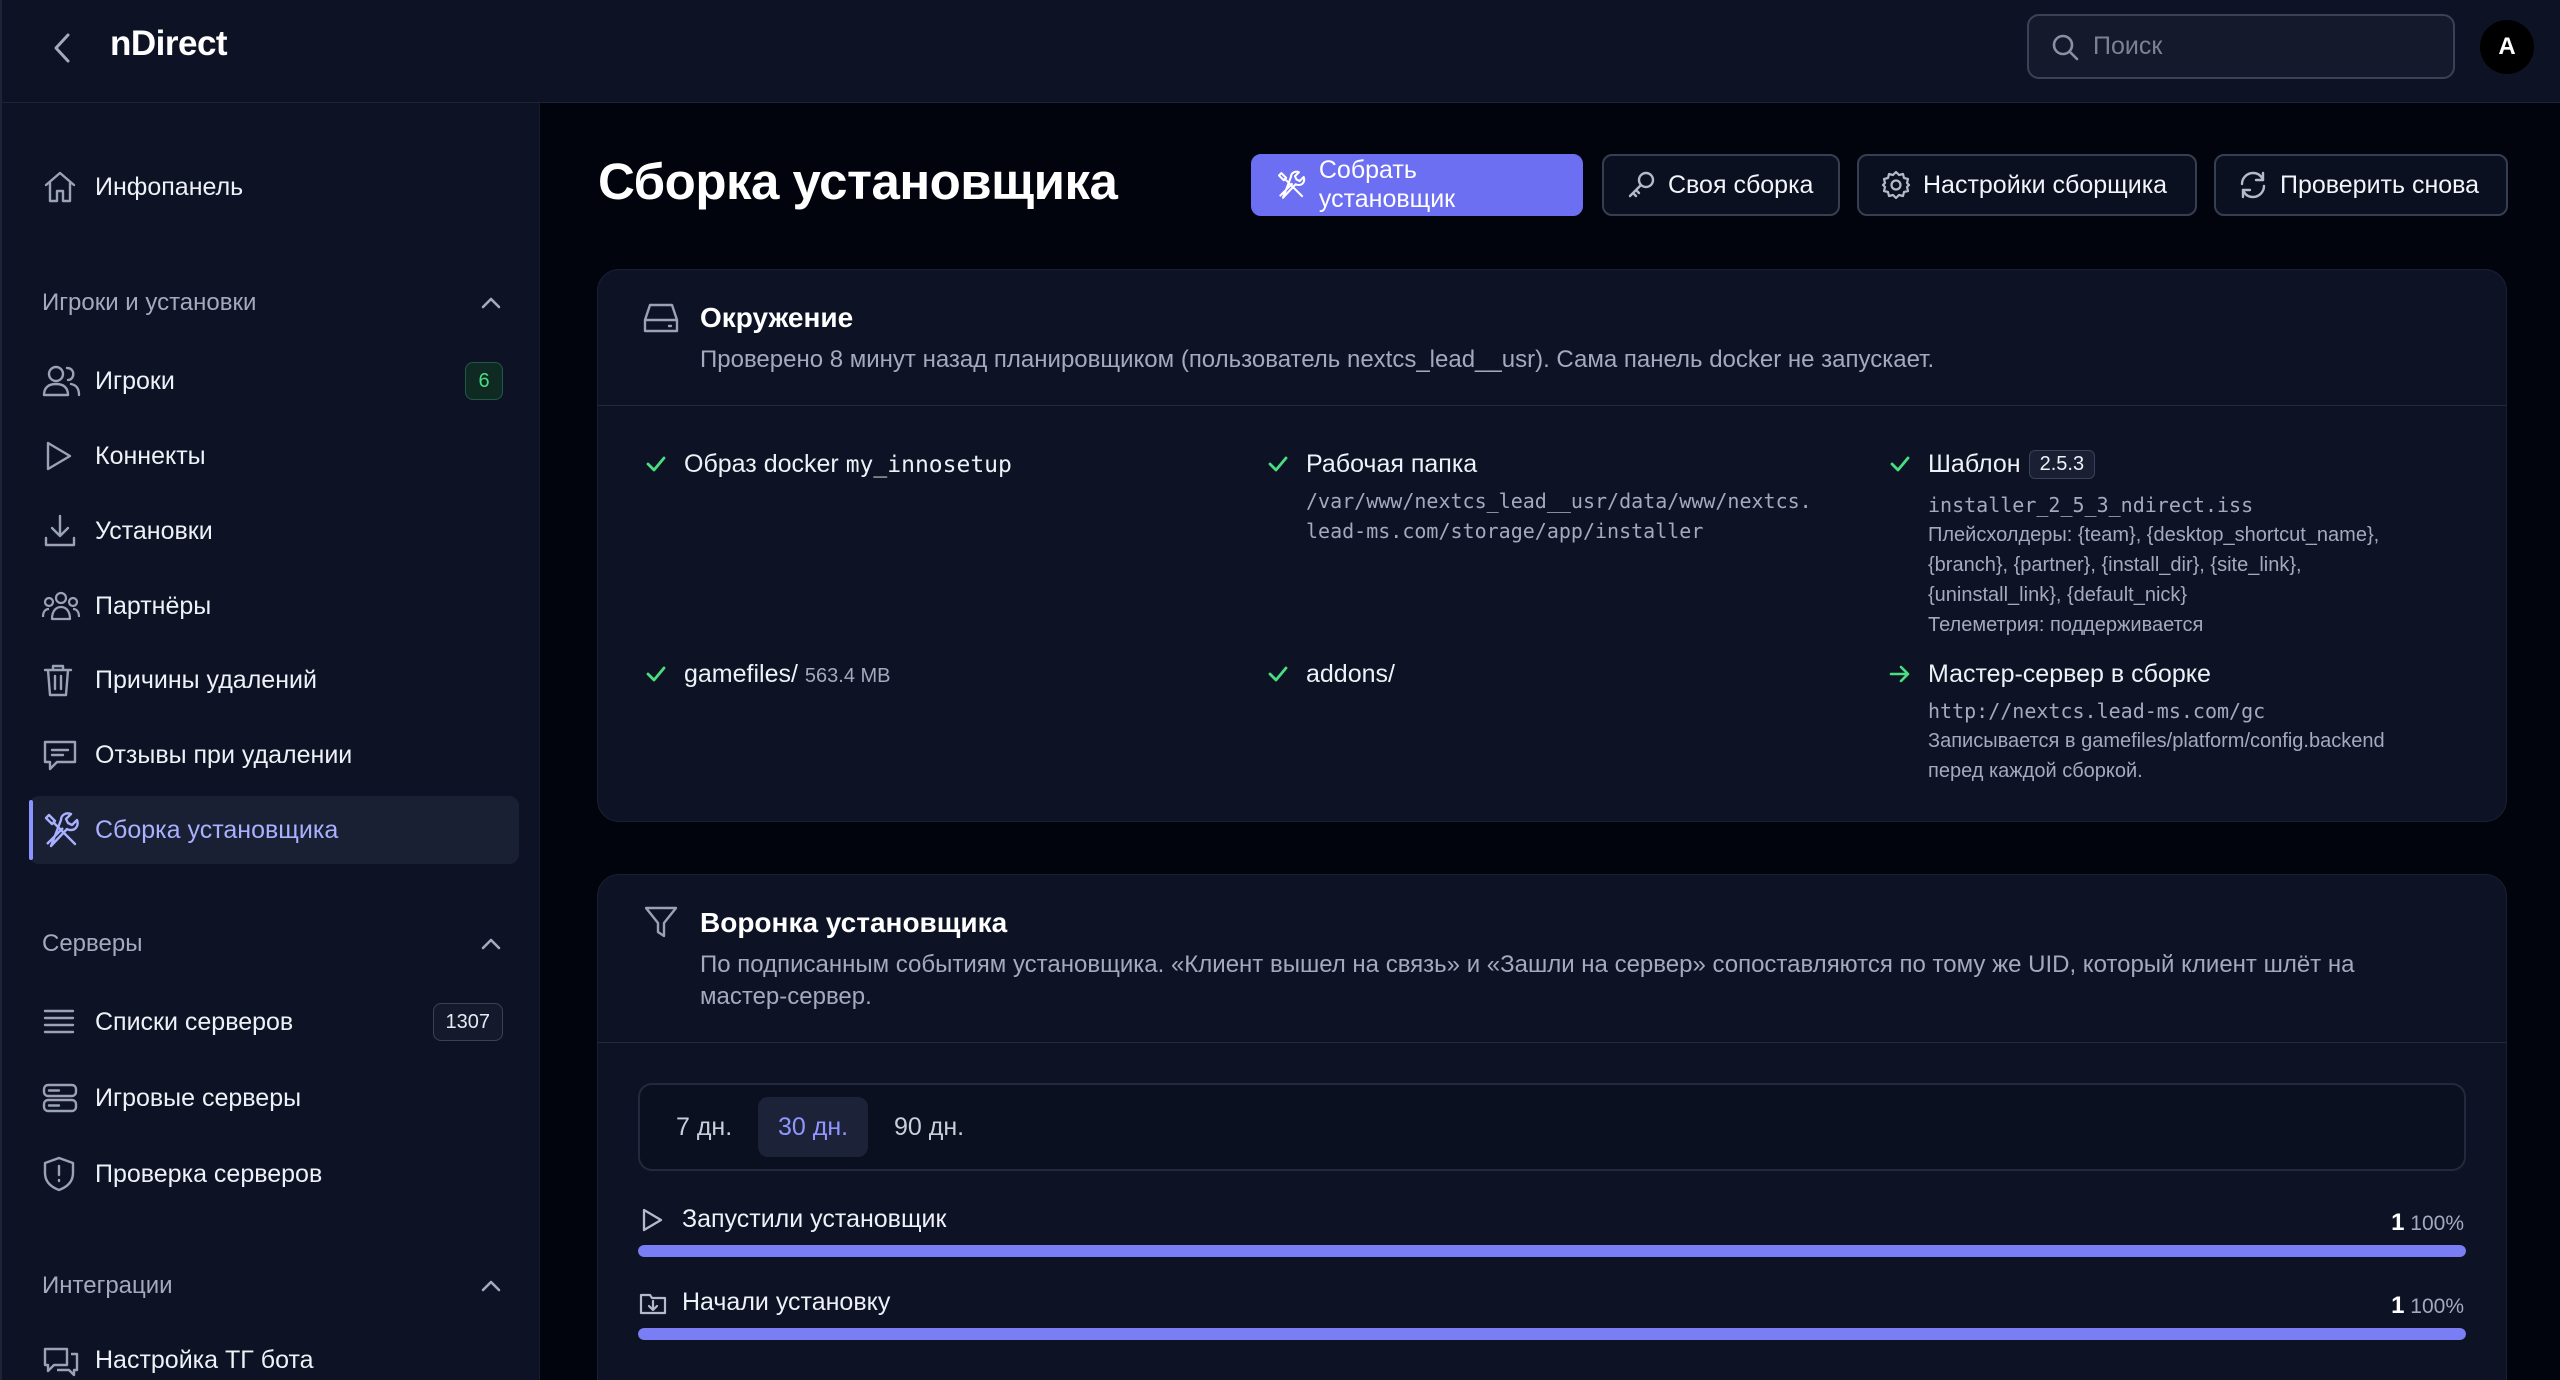 Image resolution: width=2560 pixels, height=1380 pixels. I want to click on sidebar-item-label: Коннекты, so click(150, 455).